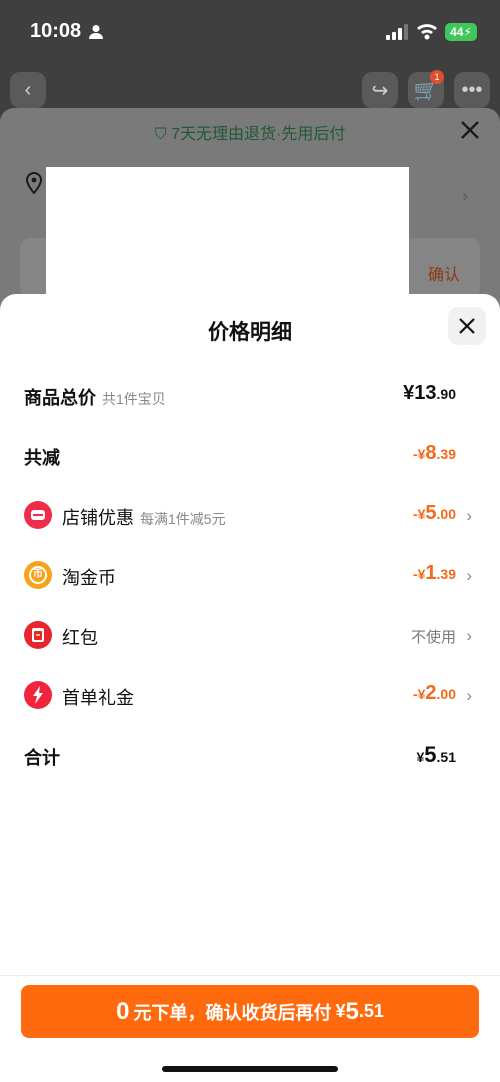 This screenshot has height=1082, width=500. I want to click on cta-amount-decimal: .51, so click(371, 1011).